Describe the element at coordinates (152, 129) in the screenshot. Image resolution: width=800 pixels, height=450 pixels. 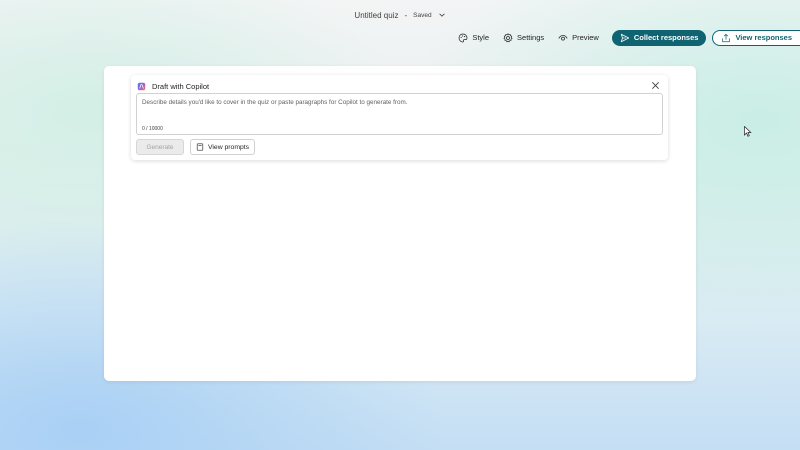
I see `character-counter: 0 / 10000` at that location.